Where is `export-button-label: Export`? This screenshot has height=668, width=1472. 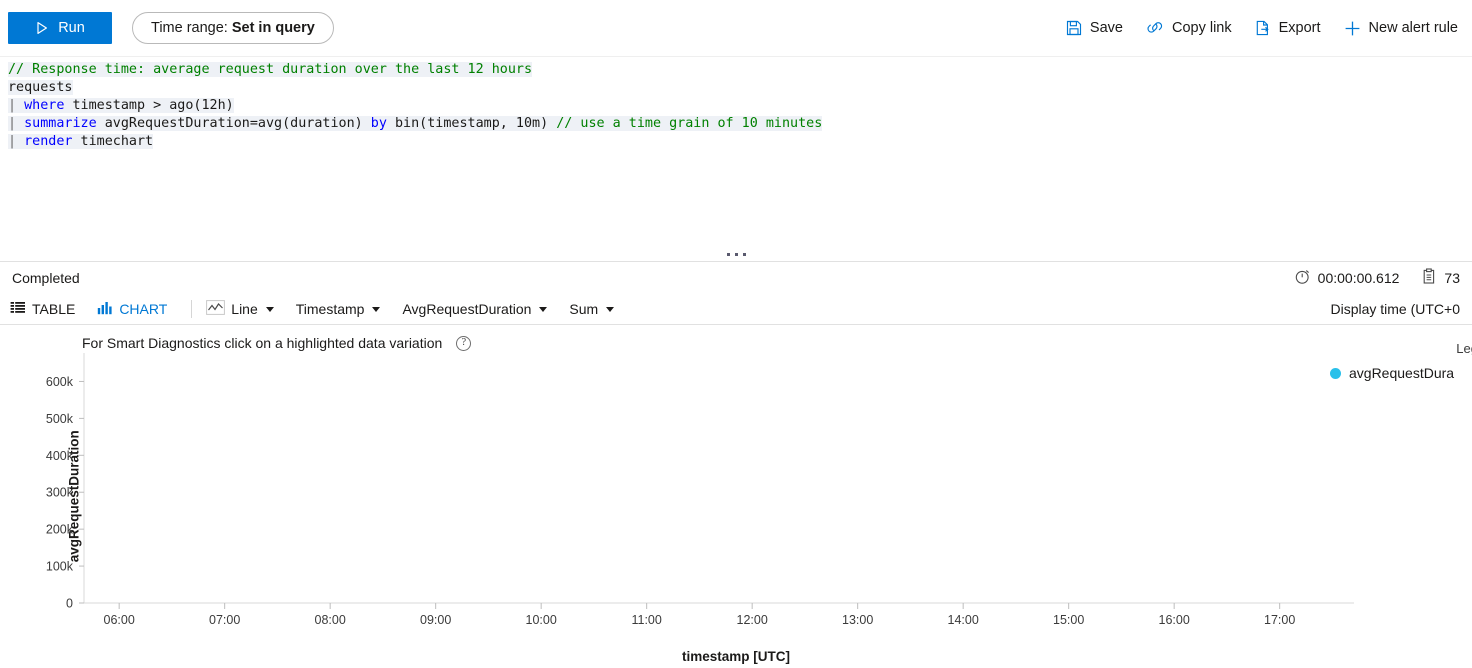 export-button-label: Export is located at coordinates (1299, 28).